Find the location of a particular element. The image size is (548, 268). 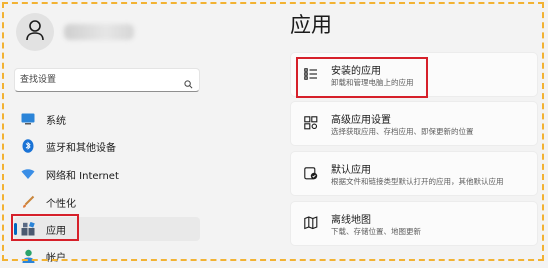

card-title: 离线地图 is located at coordinates (351, 220).